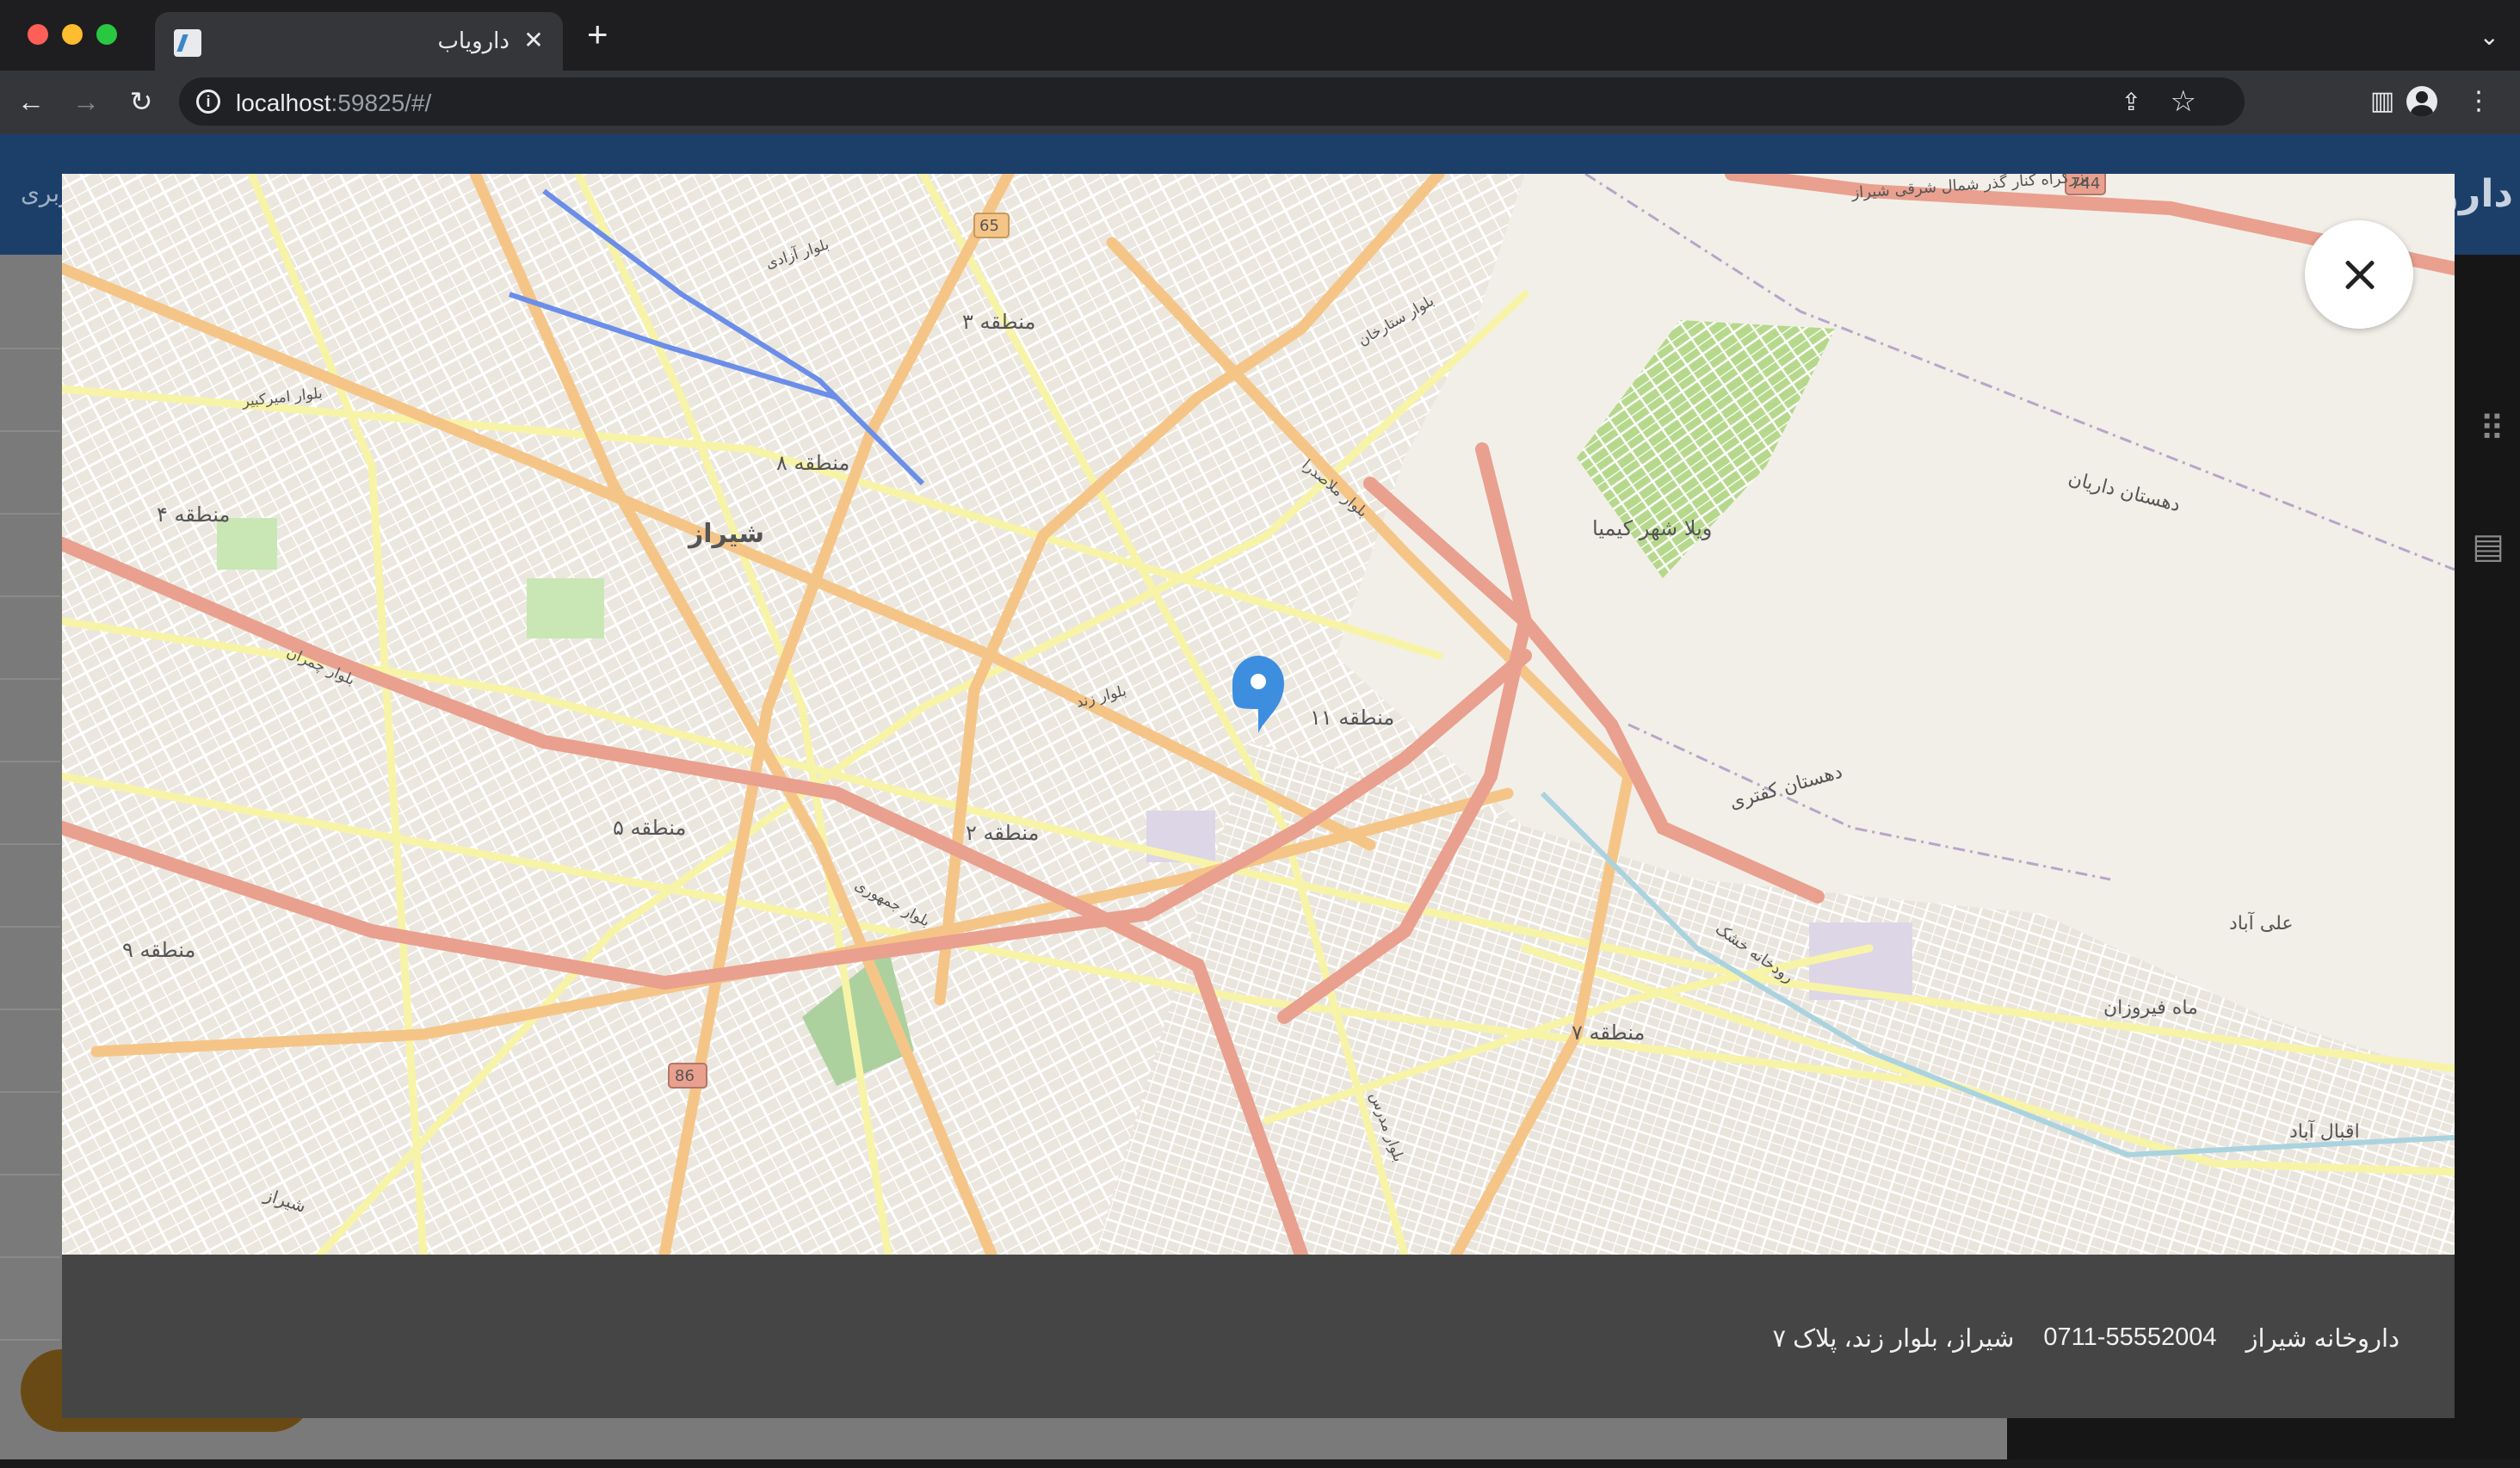 Image resolution: width=2520 pixels, height=1468 pixels. What do you see at coordinates (2488, 546) in the screenshot?
I see `store-icon: ▤` at bounding box center [2488, 546].